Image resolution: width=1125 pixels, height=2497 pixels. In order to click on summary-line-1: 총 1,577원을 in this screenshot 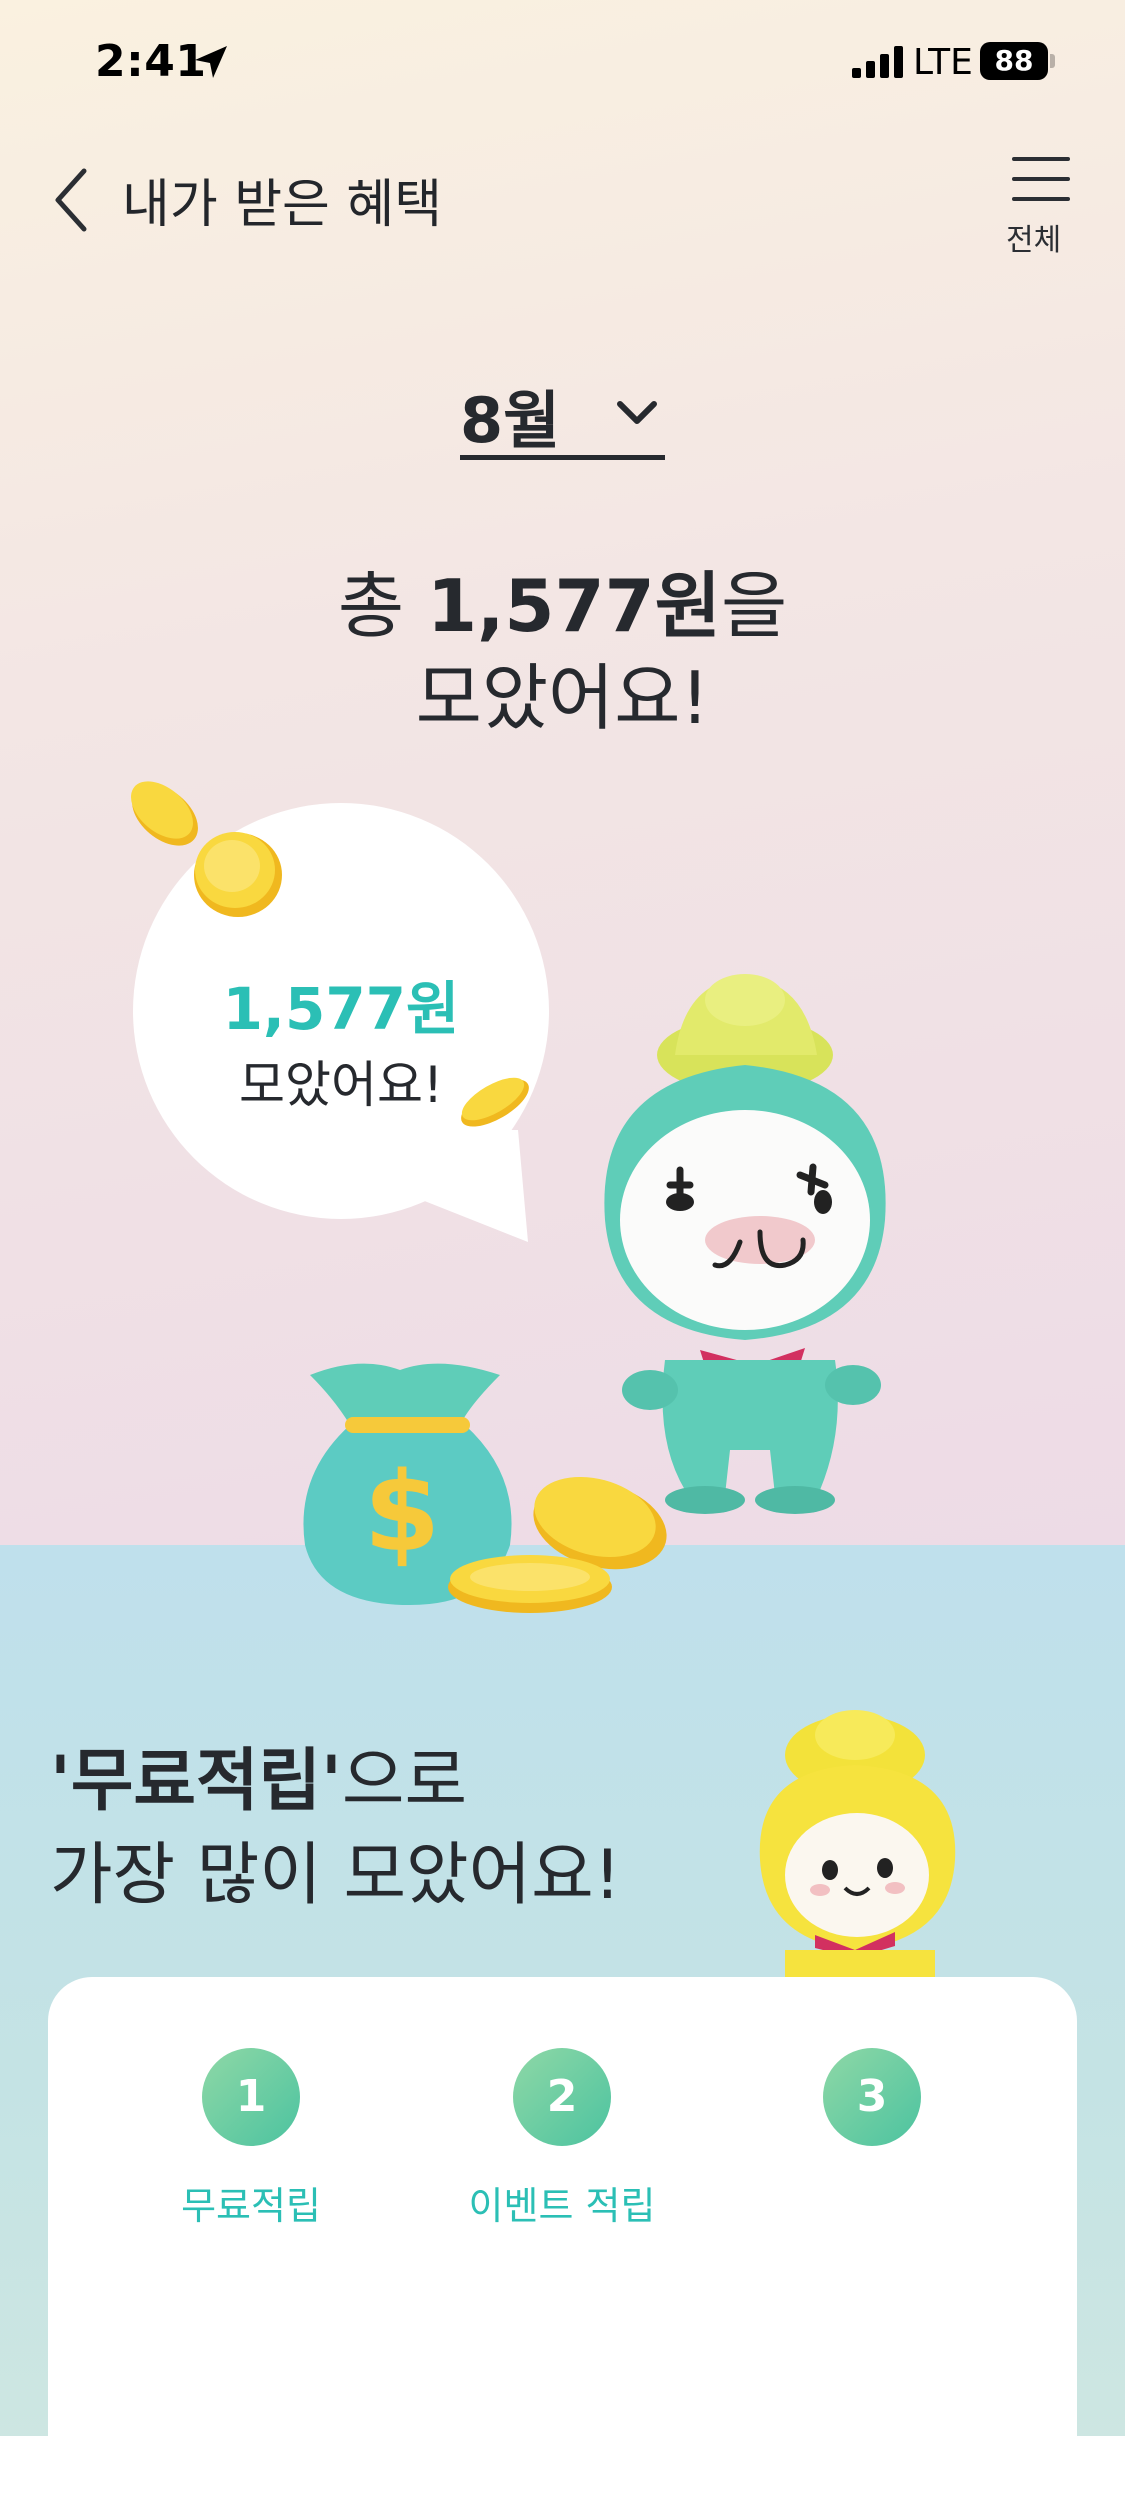, I will do `click(562, 606)`.